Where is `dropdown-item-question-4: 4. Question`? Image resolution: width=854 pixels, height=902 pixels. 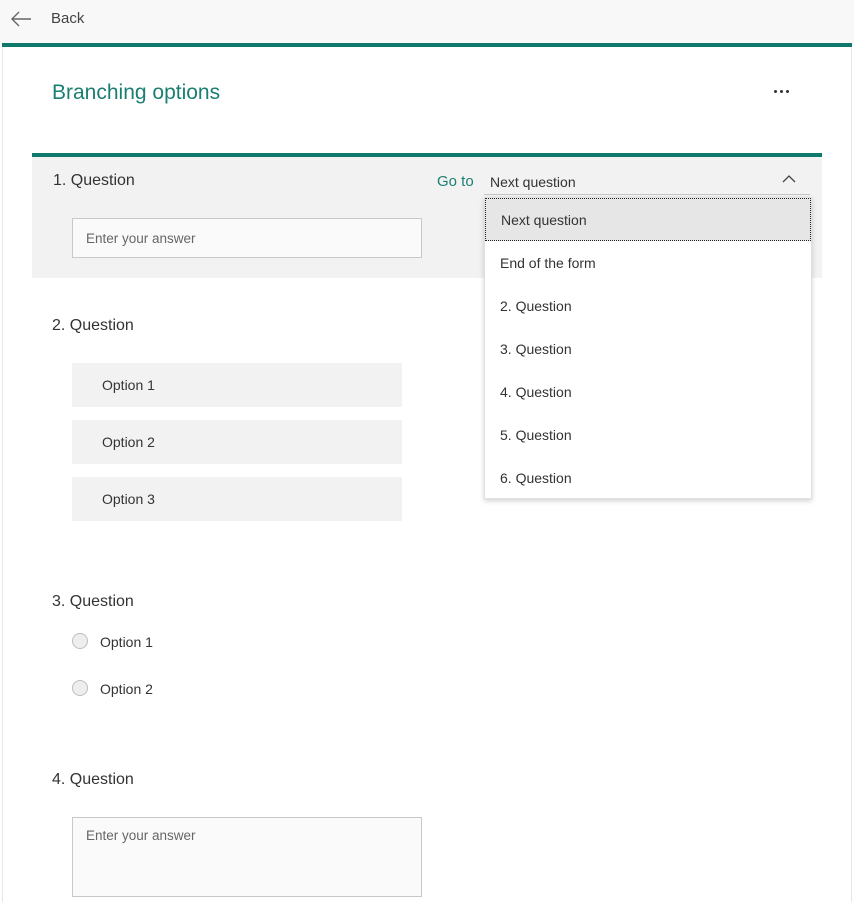 dropdown-item-question-4: 4. Question is located at coordinates (648, 392).